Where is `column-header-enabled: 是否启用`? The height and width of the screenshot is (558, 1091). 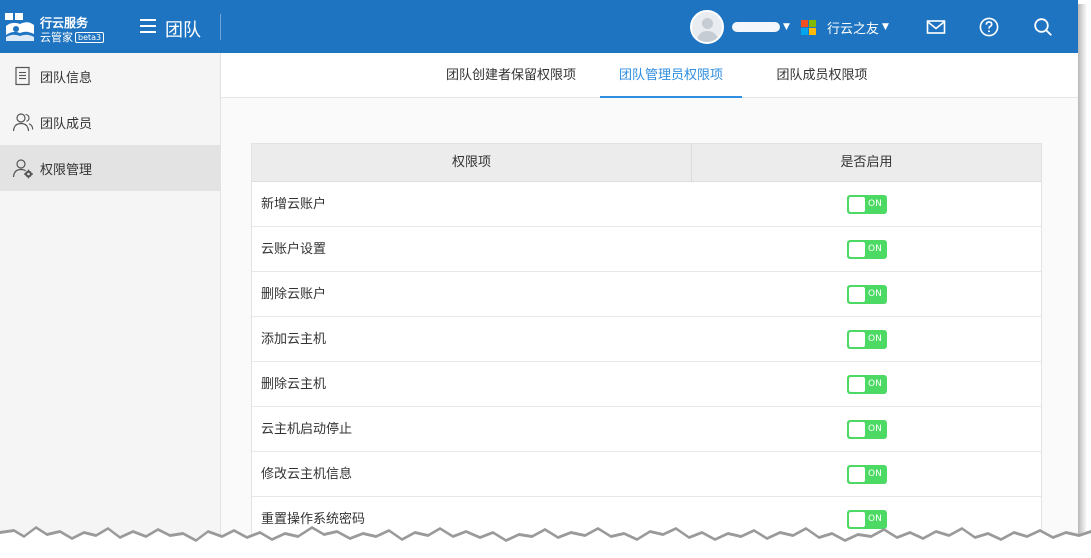
column-header-enabled: 是否启用 is located at coordinates (866, 162).